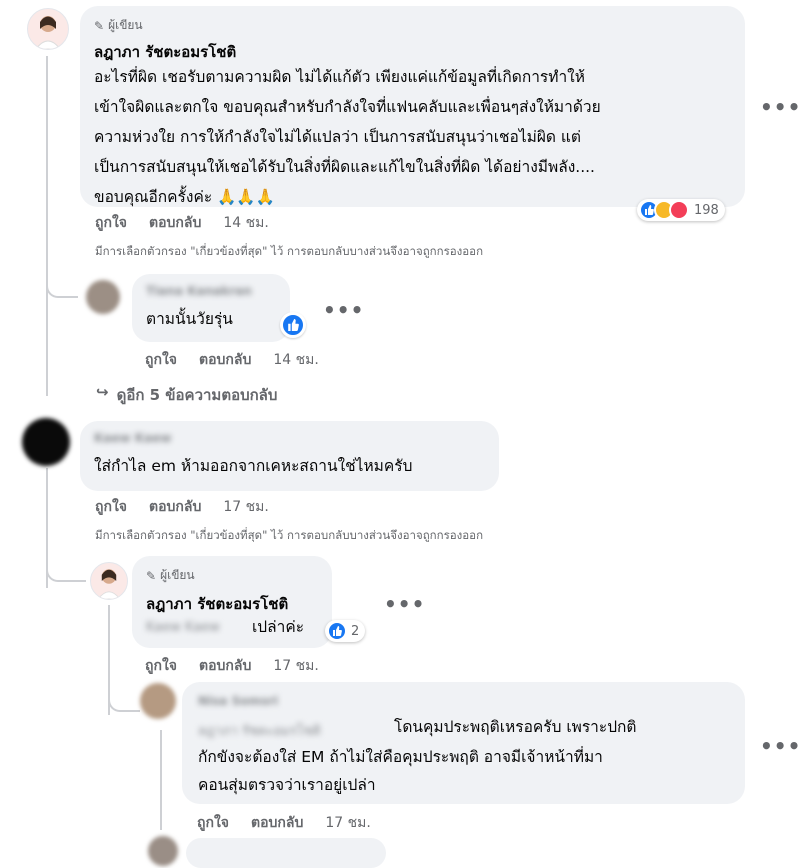  I want to click on comment-author: ลฎาภา รัชตะอมรโชติ, so click(165, 52).